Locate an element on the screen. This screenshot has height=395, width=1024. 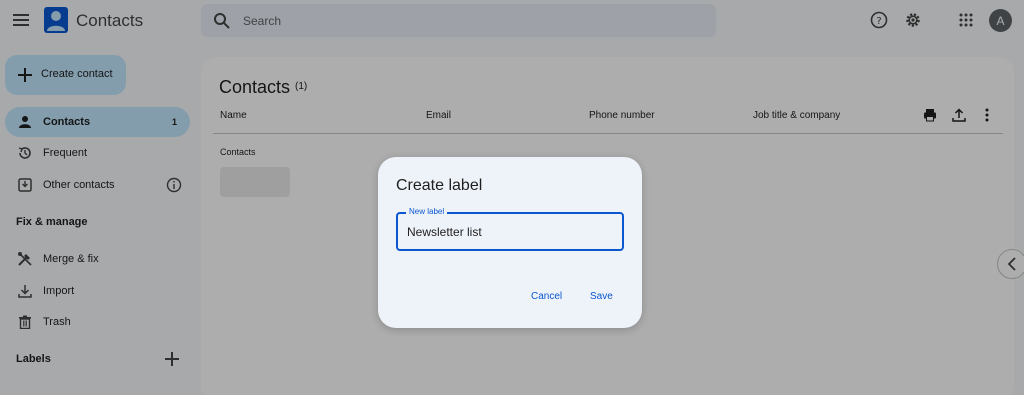
new-label-input is located at coordinates (509, 232).